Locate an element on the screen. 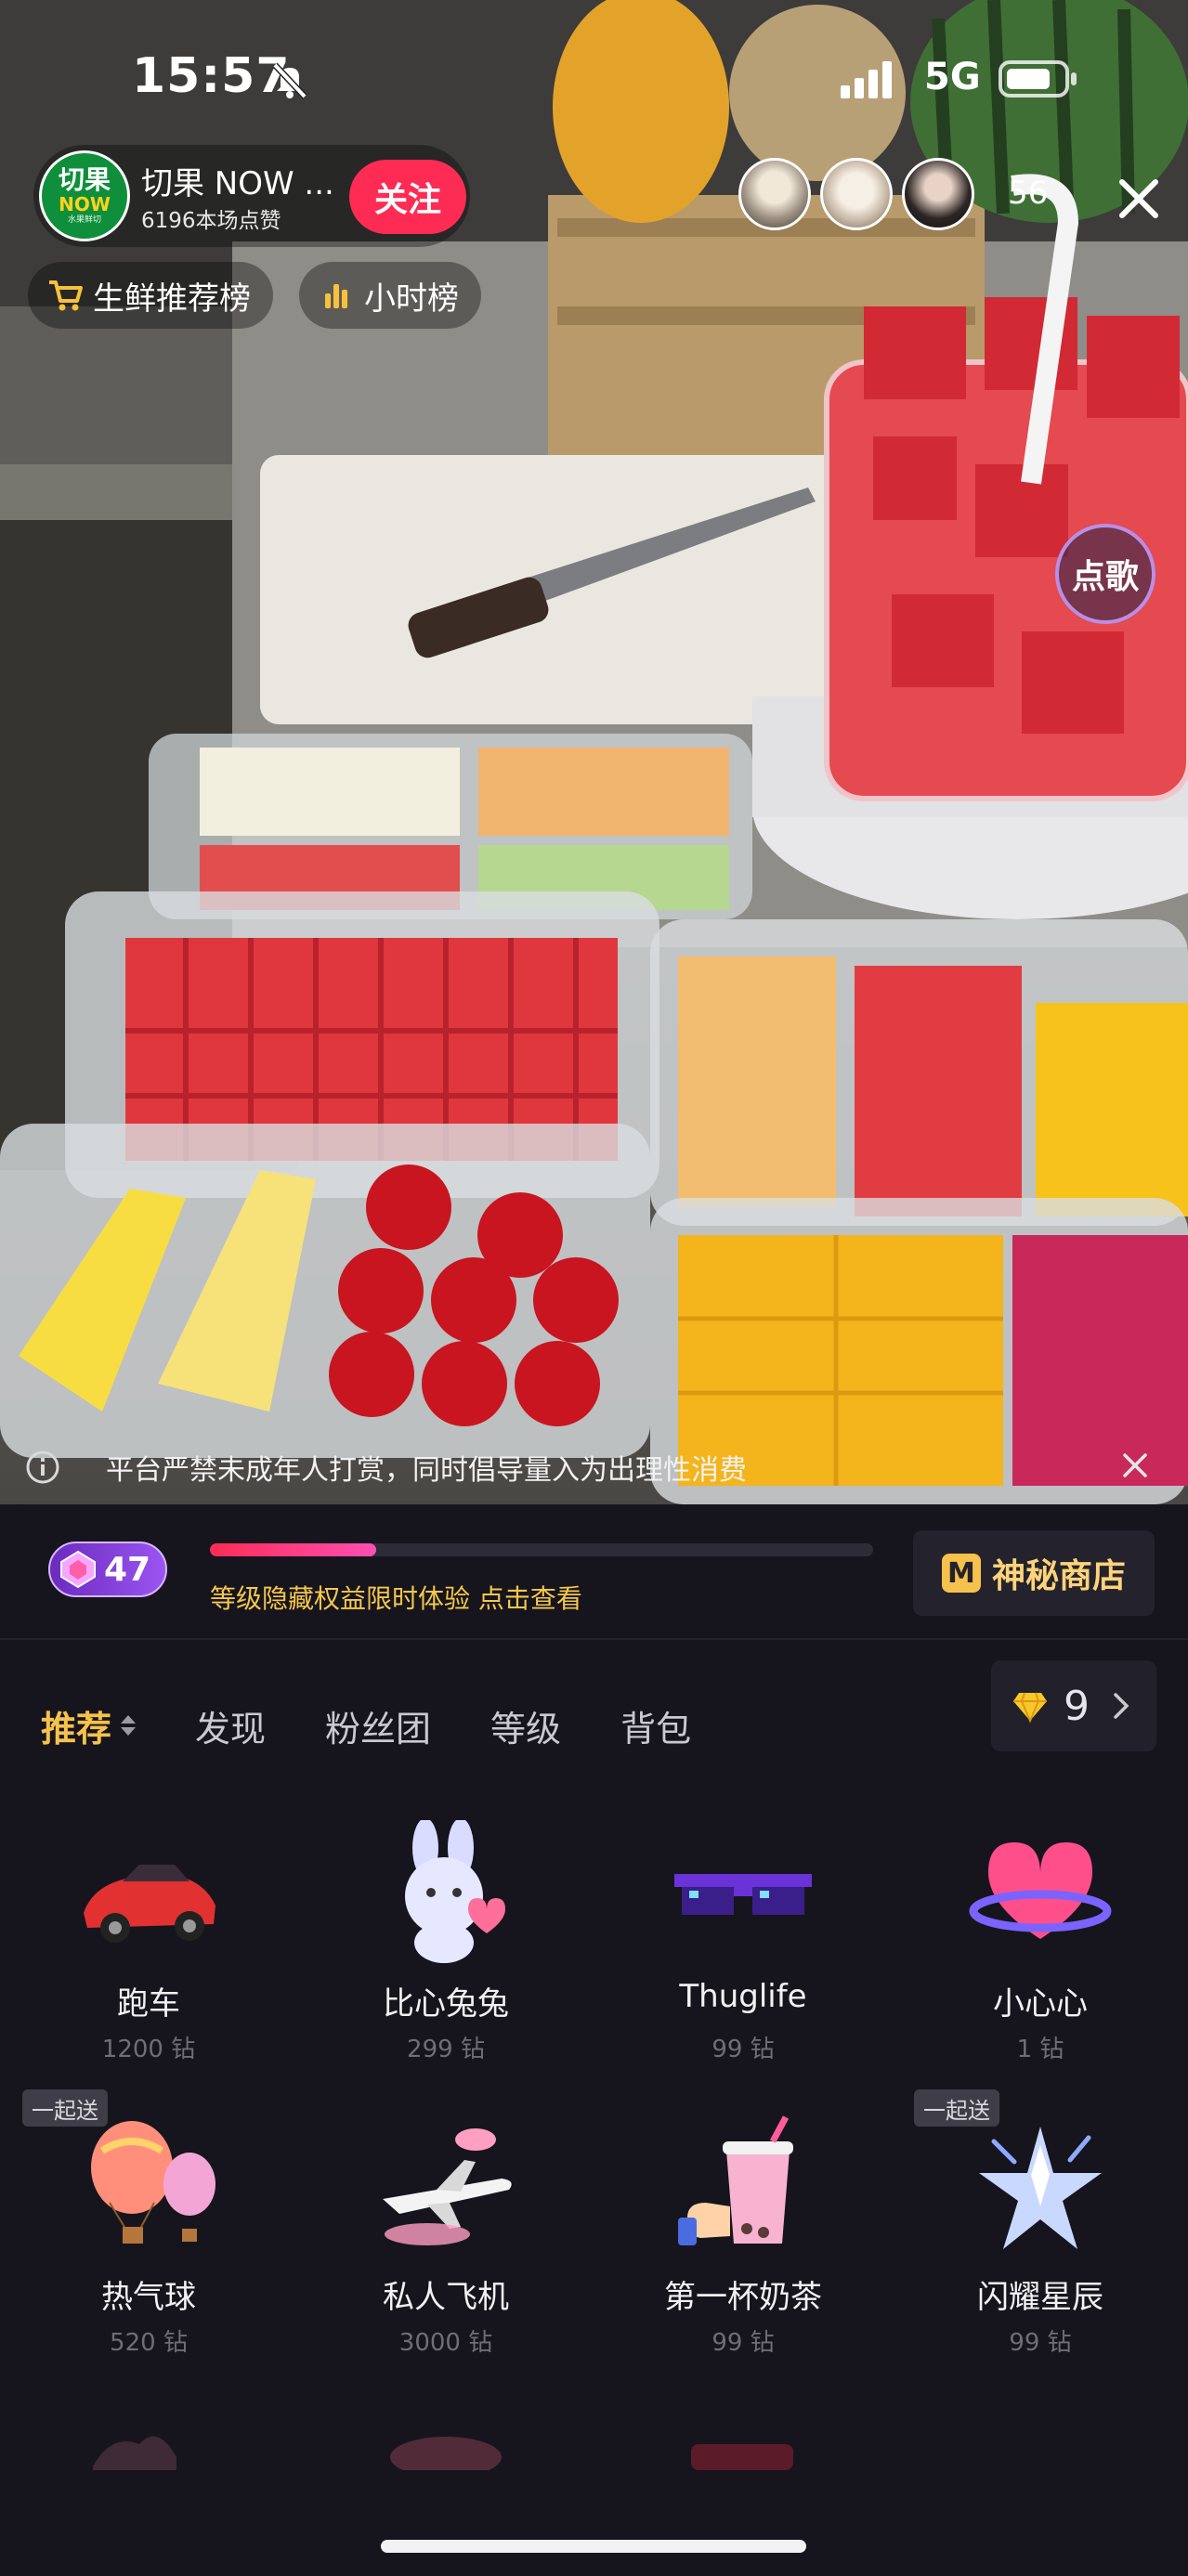 This screenshot has width=1188, height=2576. close-icon is located at coordinates (1139, 199).